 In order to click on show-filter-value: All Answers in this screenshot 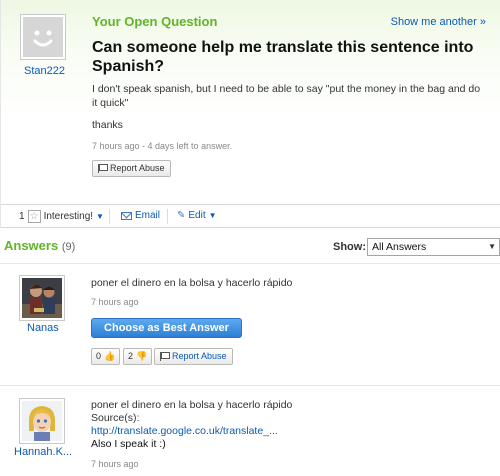, I will do `click(399, 247)`.